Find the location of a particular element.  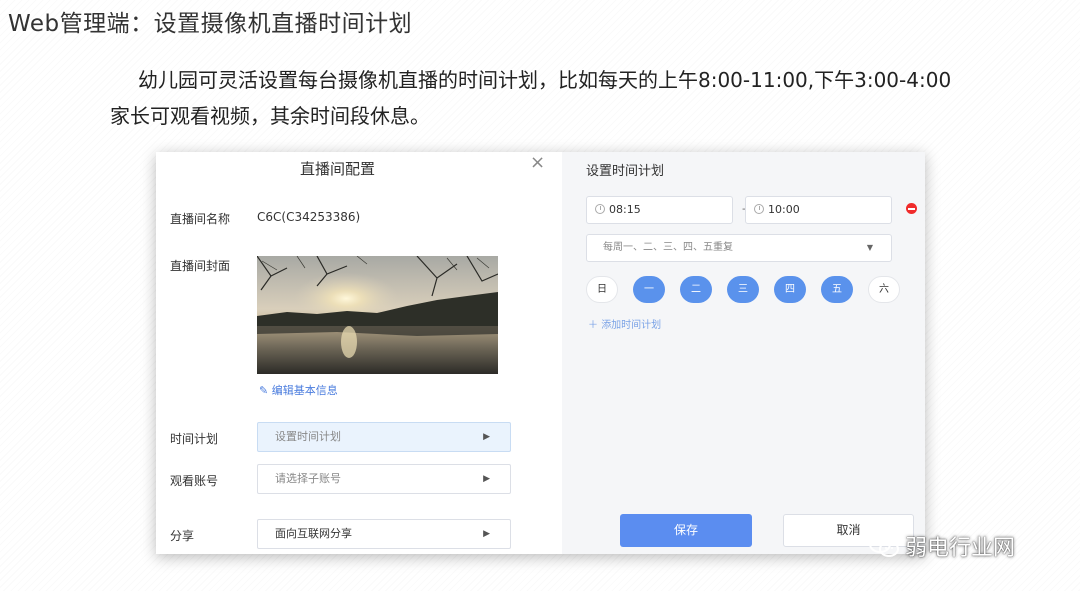

slide-title: Web管理端：设置摄像机直播时间计划 is located at coordinates (210, 24).